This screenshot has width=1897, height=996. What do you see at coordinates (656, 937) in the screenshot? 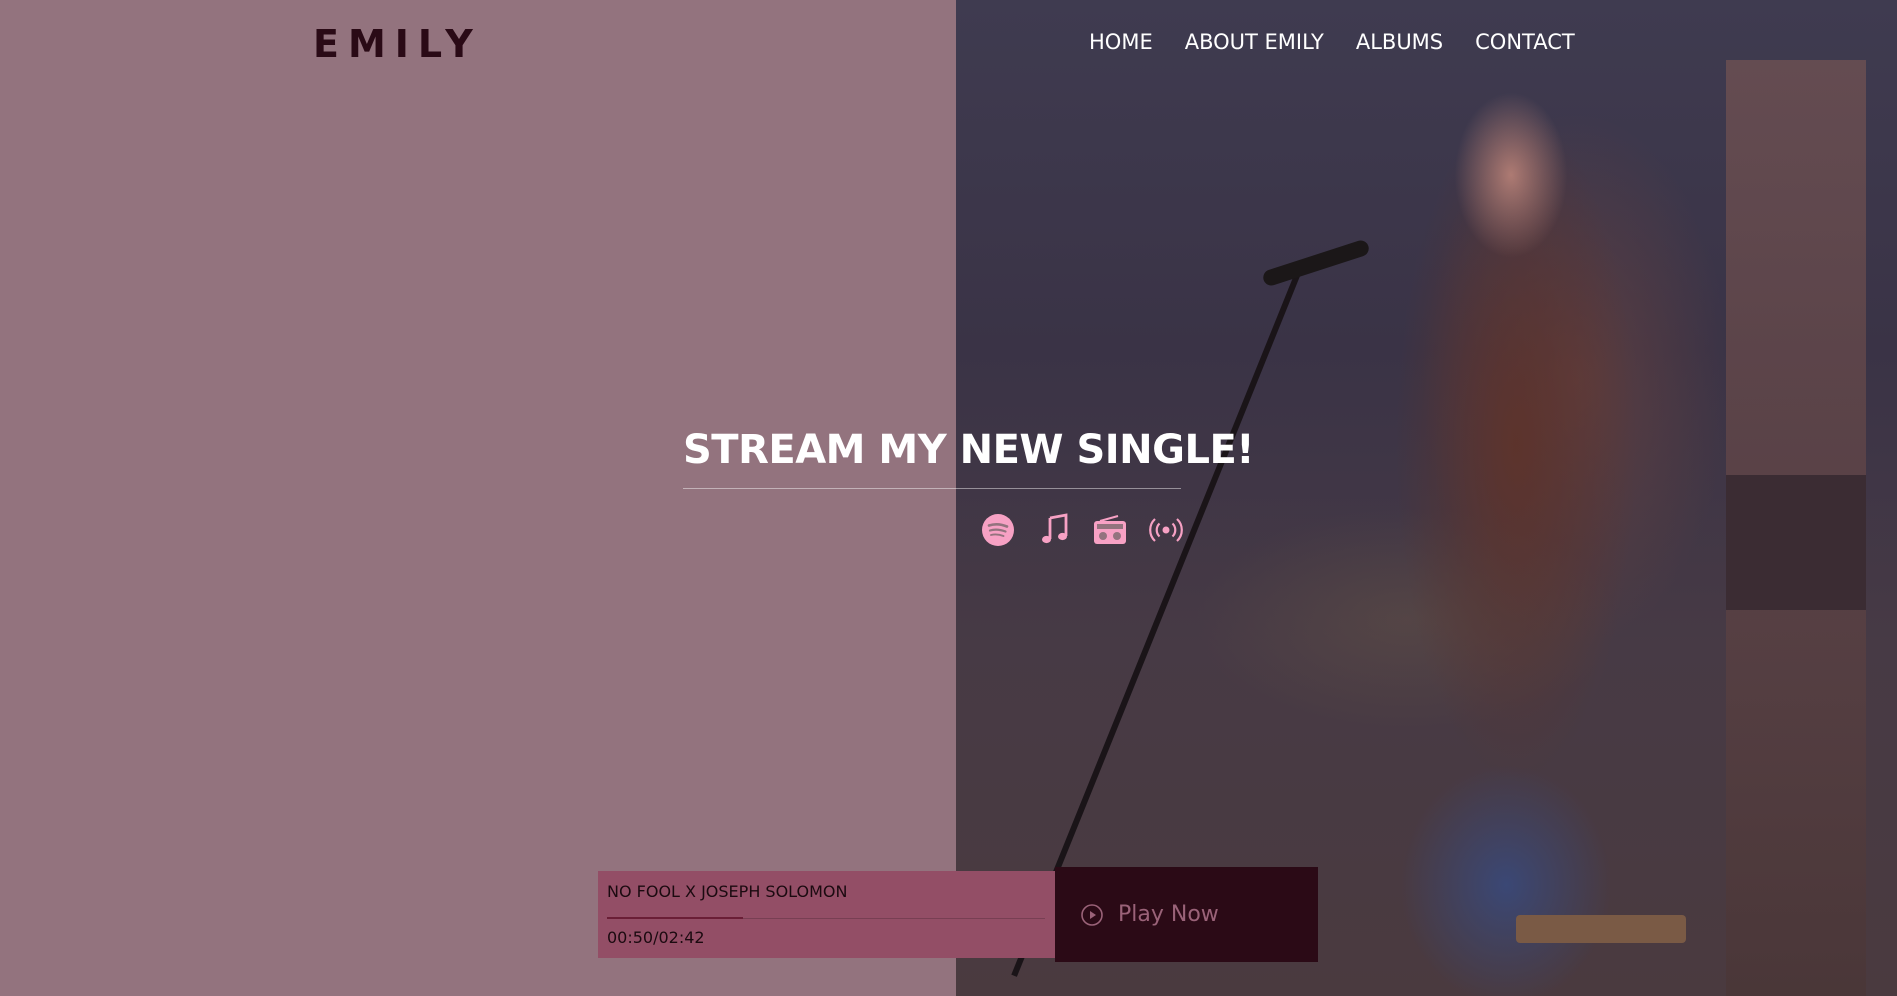
I see `track-time: 00:50/02:42` at bounding box center [656, 937].